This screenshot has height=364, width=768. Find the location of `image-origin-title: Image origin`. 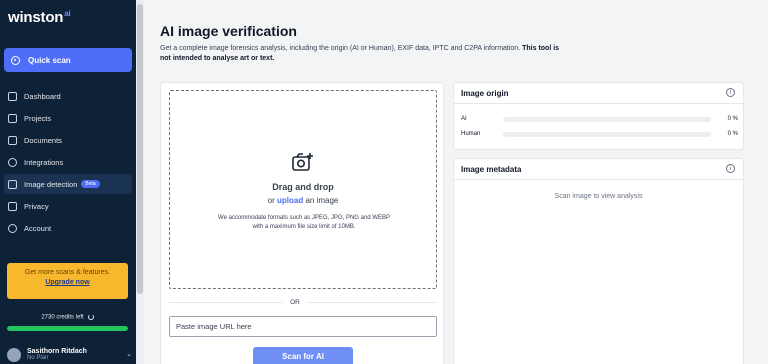

image-origin-title: Image origin is located at coordinates (485, 93).